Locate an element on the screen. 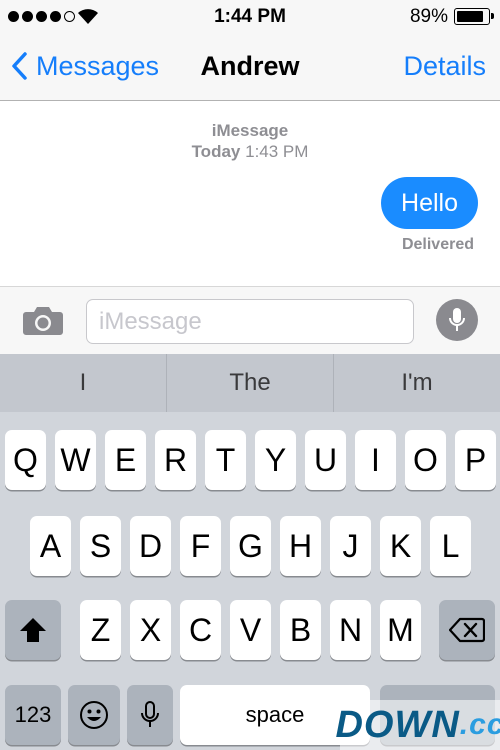 This screenshot has width=500, height=750. numbers-key: 123 is located at coordinates (33, 715).